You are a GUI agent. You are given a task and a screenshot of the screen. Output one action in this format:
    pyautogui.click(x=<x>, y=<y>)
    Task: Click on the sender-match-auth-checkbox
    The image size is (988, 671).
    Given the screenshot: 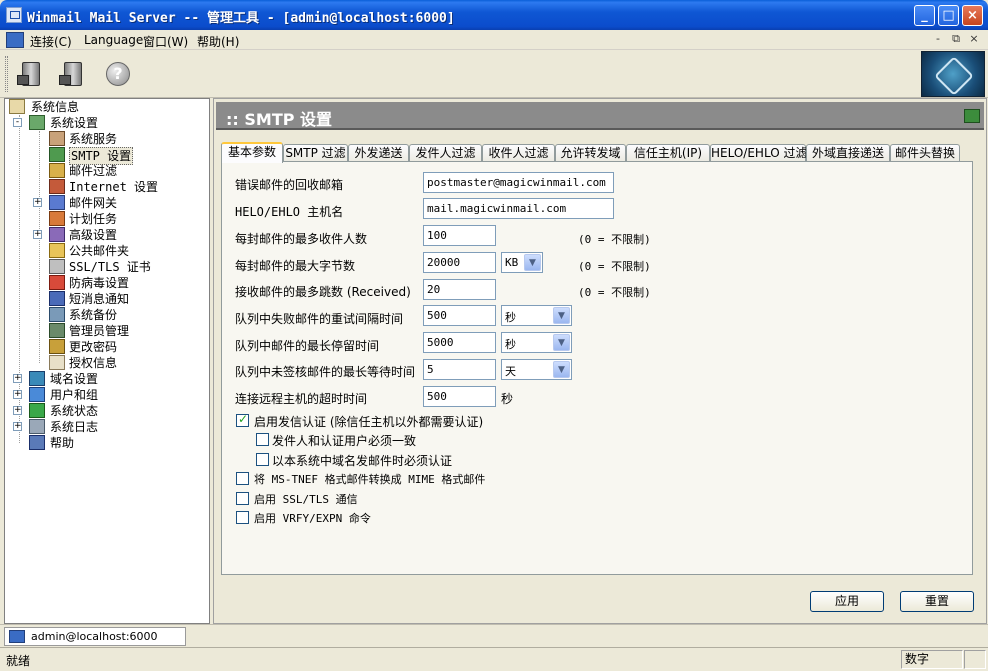 What is the action you would take?
    pyautogui.click(x=262, y=439)
    